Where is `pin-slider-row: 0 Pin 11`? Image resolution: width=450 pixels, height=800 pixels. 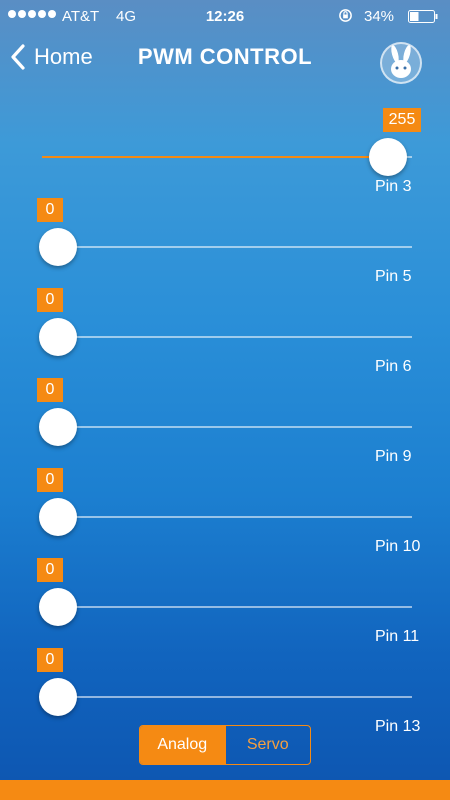
pin-slider-row: 0 Pin 11 is located at coordinates (225, 603).